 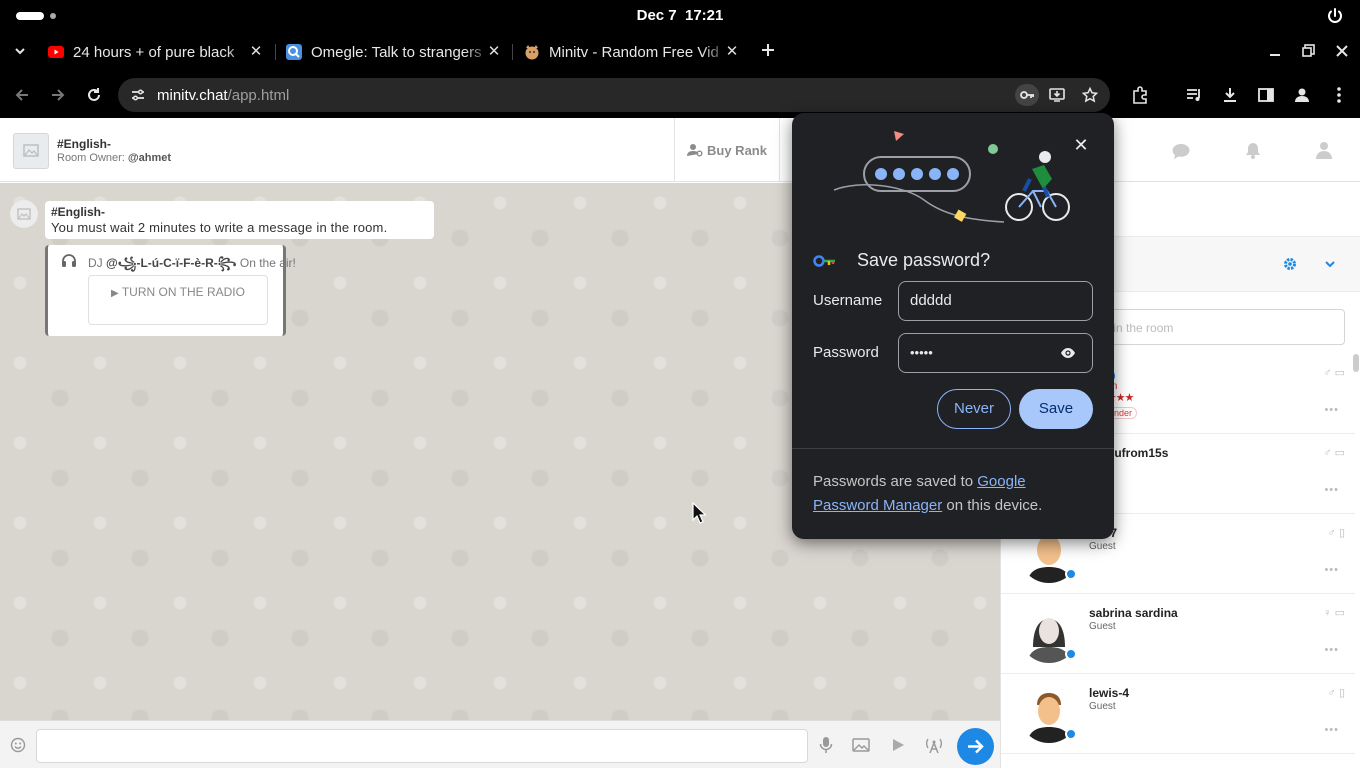 What do you see at coordinates (953, 448) in the screenshot?
I see `dialog-divider` at bounding box center [953, 448].